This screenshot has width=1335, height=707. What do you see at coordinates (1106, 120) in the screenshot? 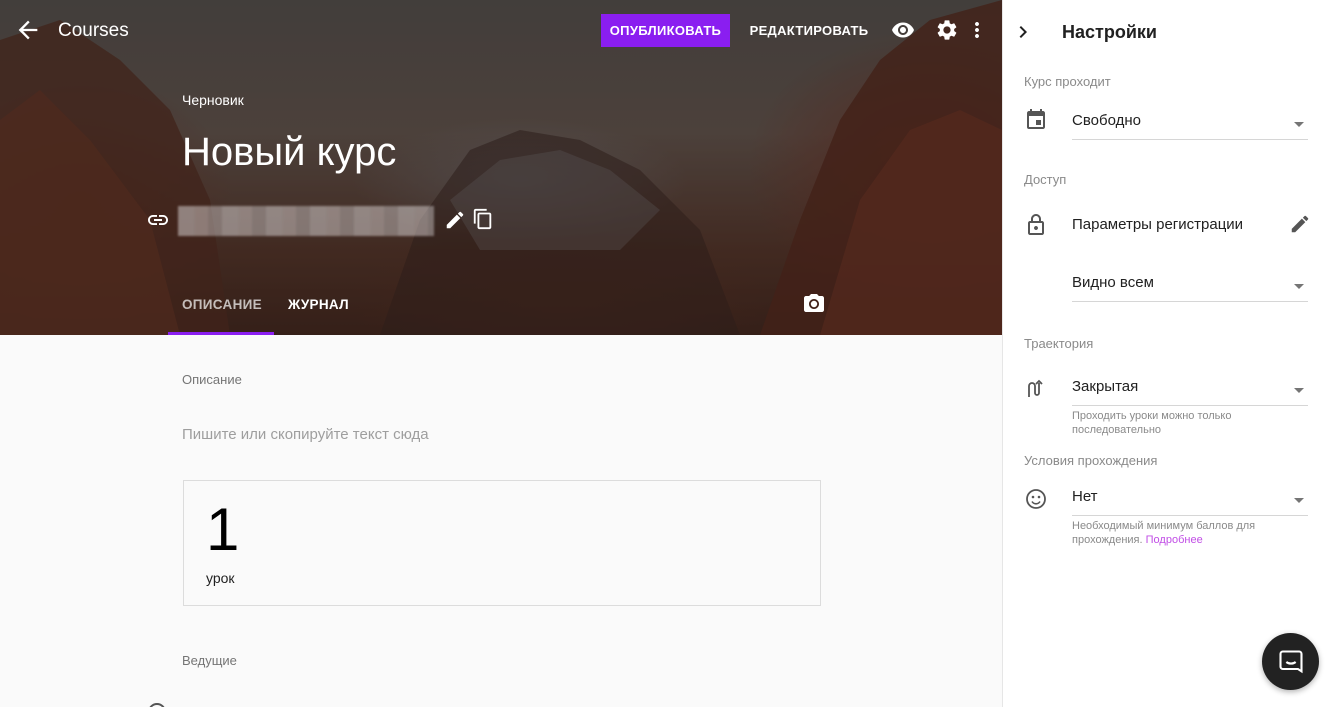
I see `pace-value: Свободно` at bounding box center [1106, 120].